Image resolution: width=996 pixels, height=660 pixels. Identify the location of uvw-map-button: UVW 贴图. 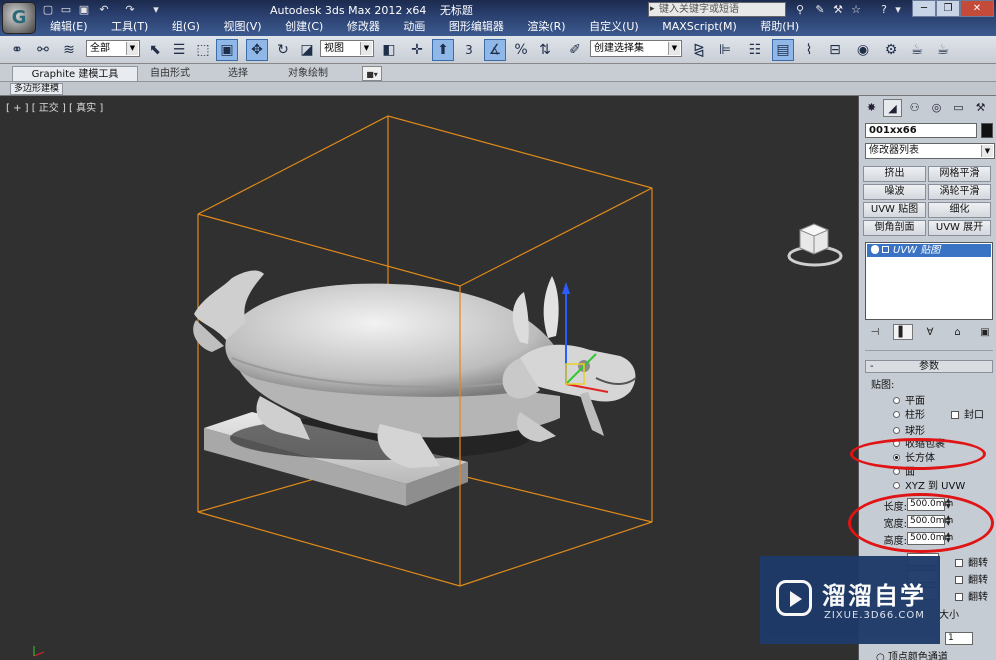
(894, 210).